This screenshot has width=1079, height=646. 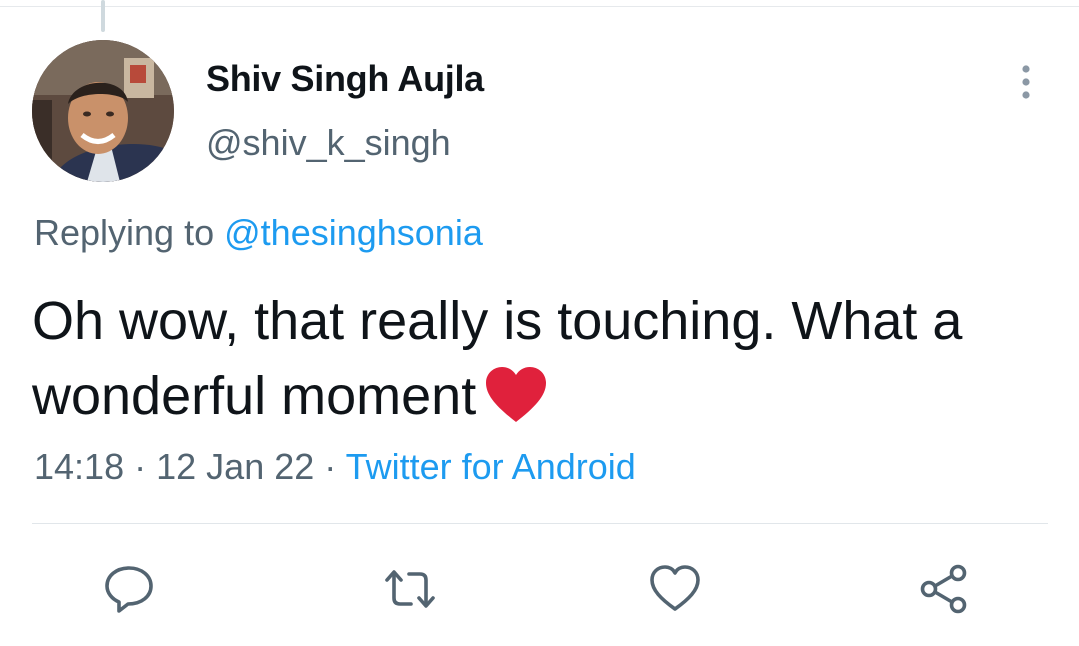 I want to click on reply-button, so click(x=129, y=589).